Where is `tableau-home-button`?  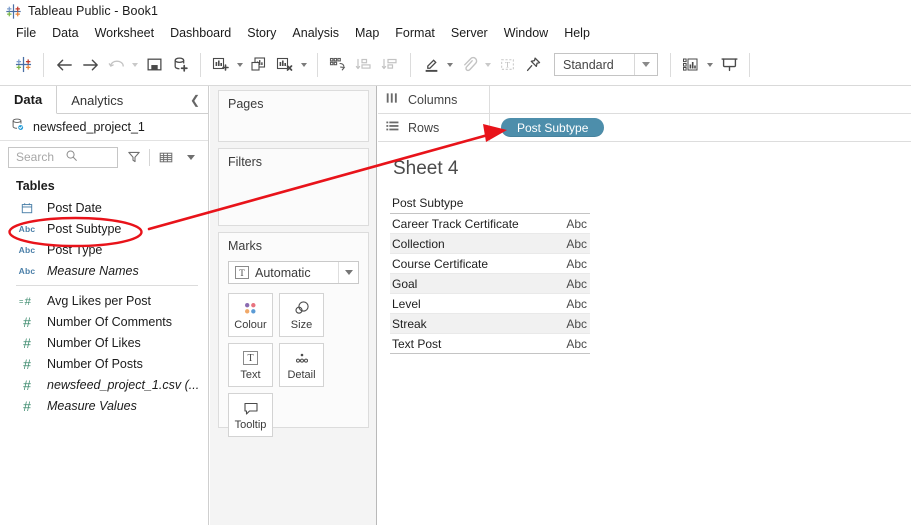 tableau-home-button is located at coordinates (23, 65).